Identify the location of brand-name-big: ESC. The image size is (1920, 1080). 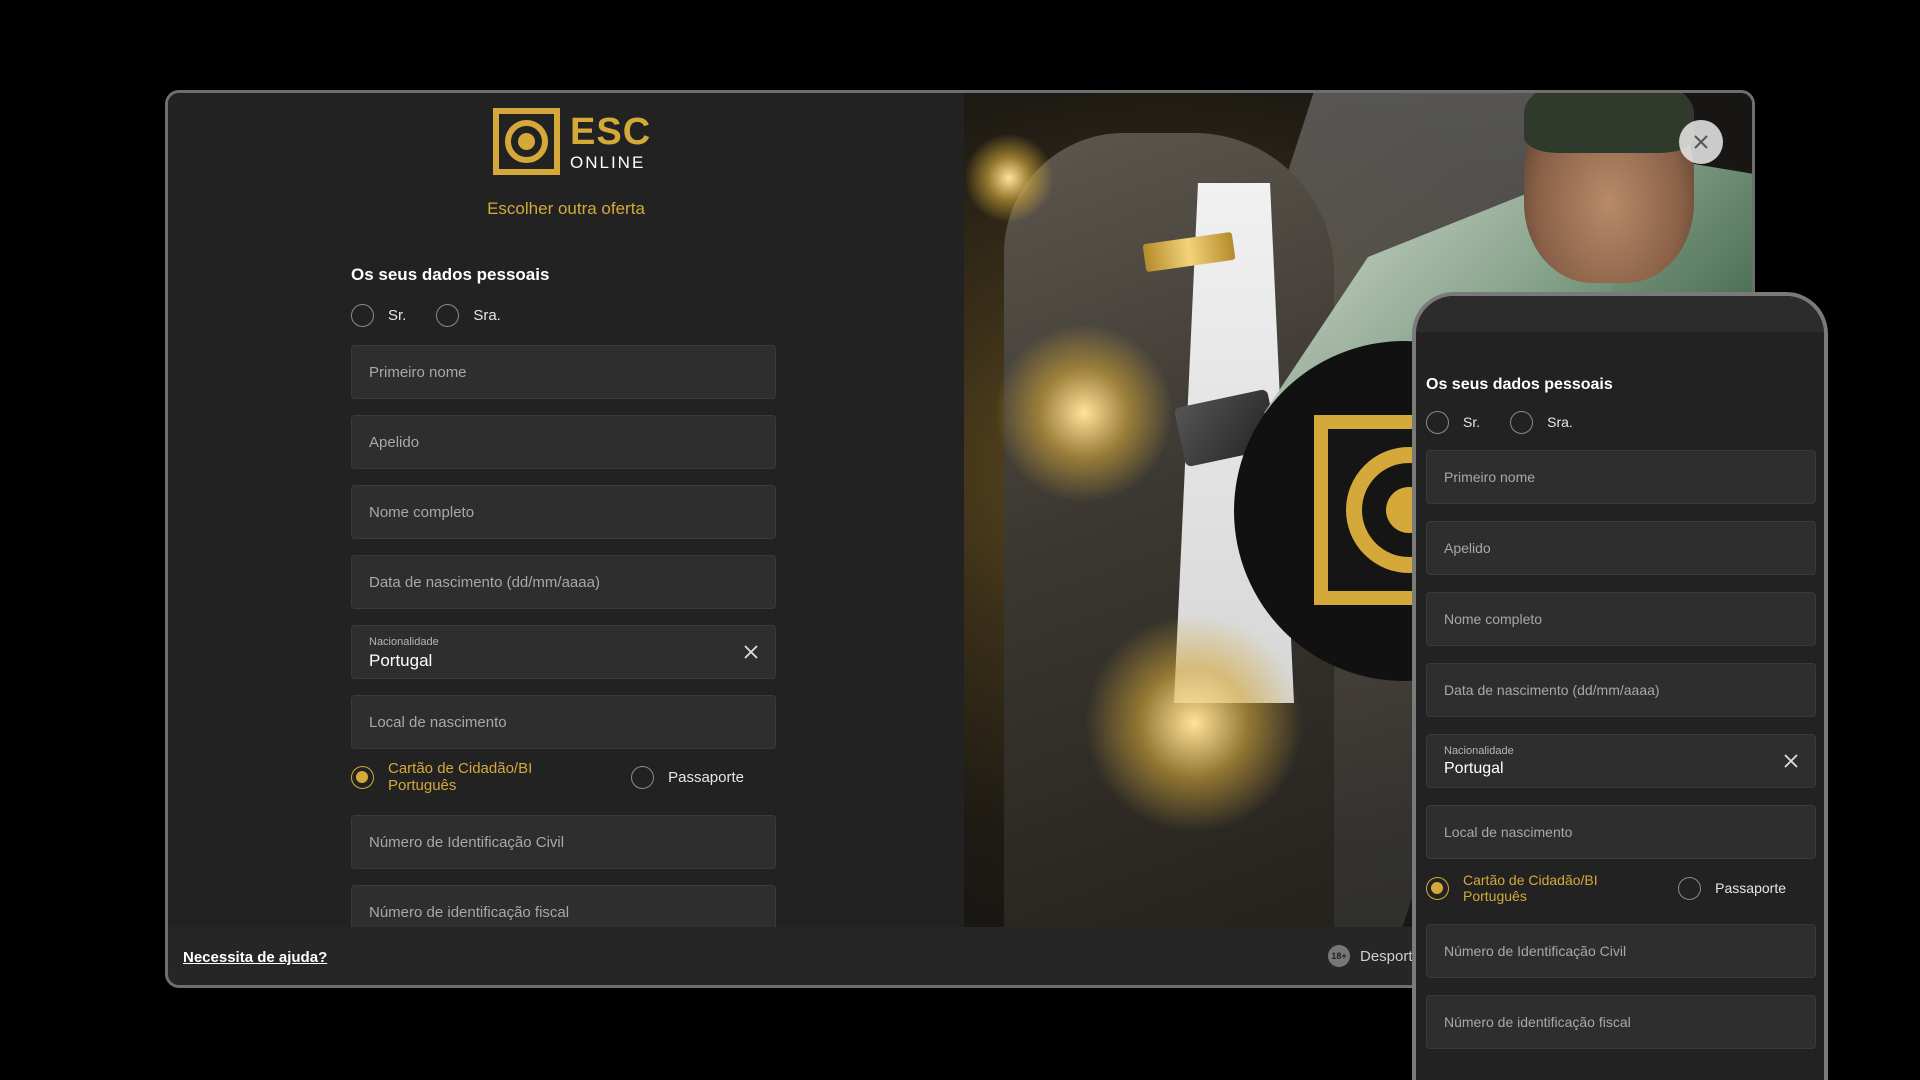
(611, 131).